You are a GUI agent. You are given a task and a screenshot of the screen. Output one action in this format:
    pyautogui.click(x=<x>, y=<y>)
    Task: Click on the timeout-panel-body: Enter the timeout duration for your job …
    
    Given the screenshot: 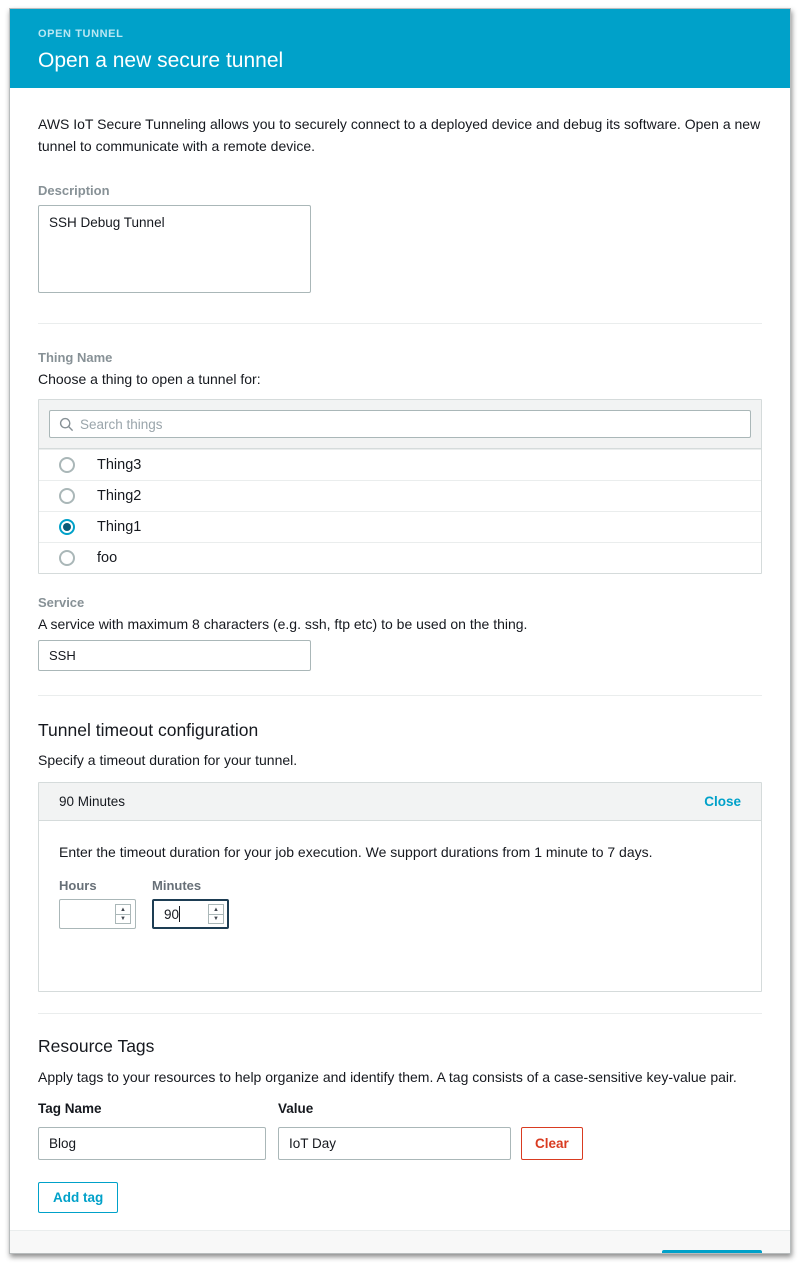 What is the action you would take?
    pyautogui.click(x=400, y=906)
    